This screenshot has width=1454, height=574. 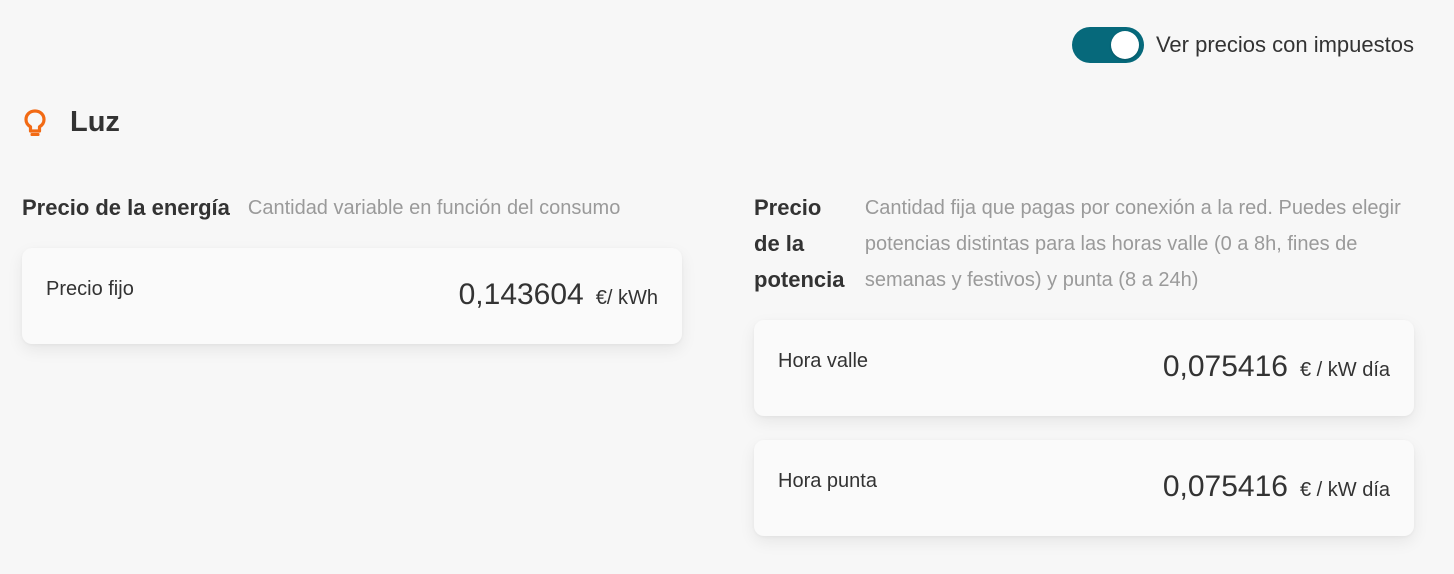 What do you see at coordinates (35, 123) in the screenshot?
I see `lightbulb-icon` at bounding box center [35, 123].